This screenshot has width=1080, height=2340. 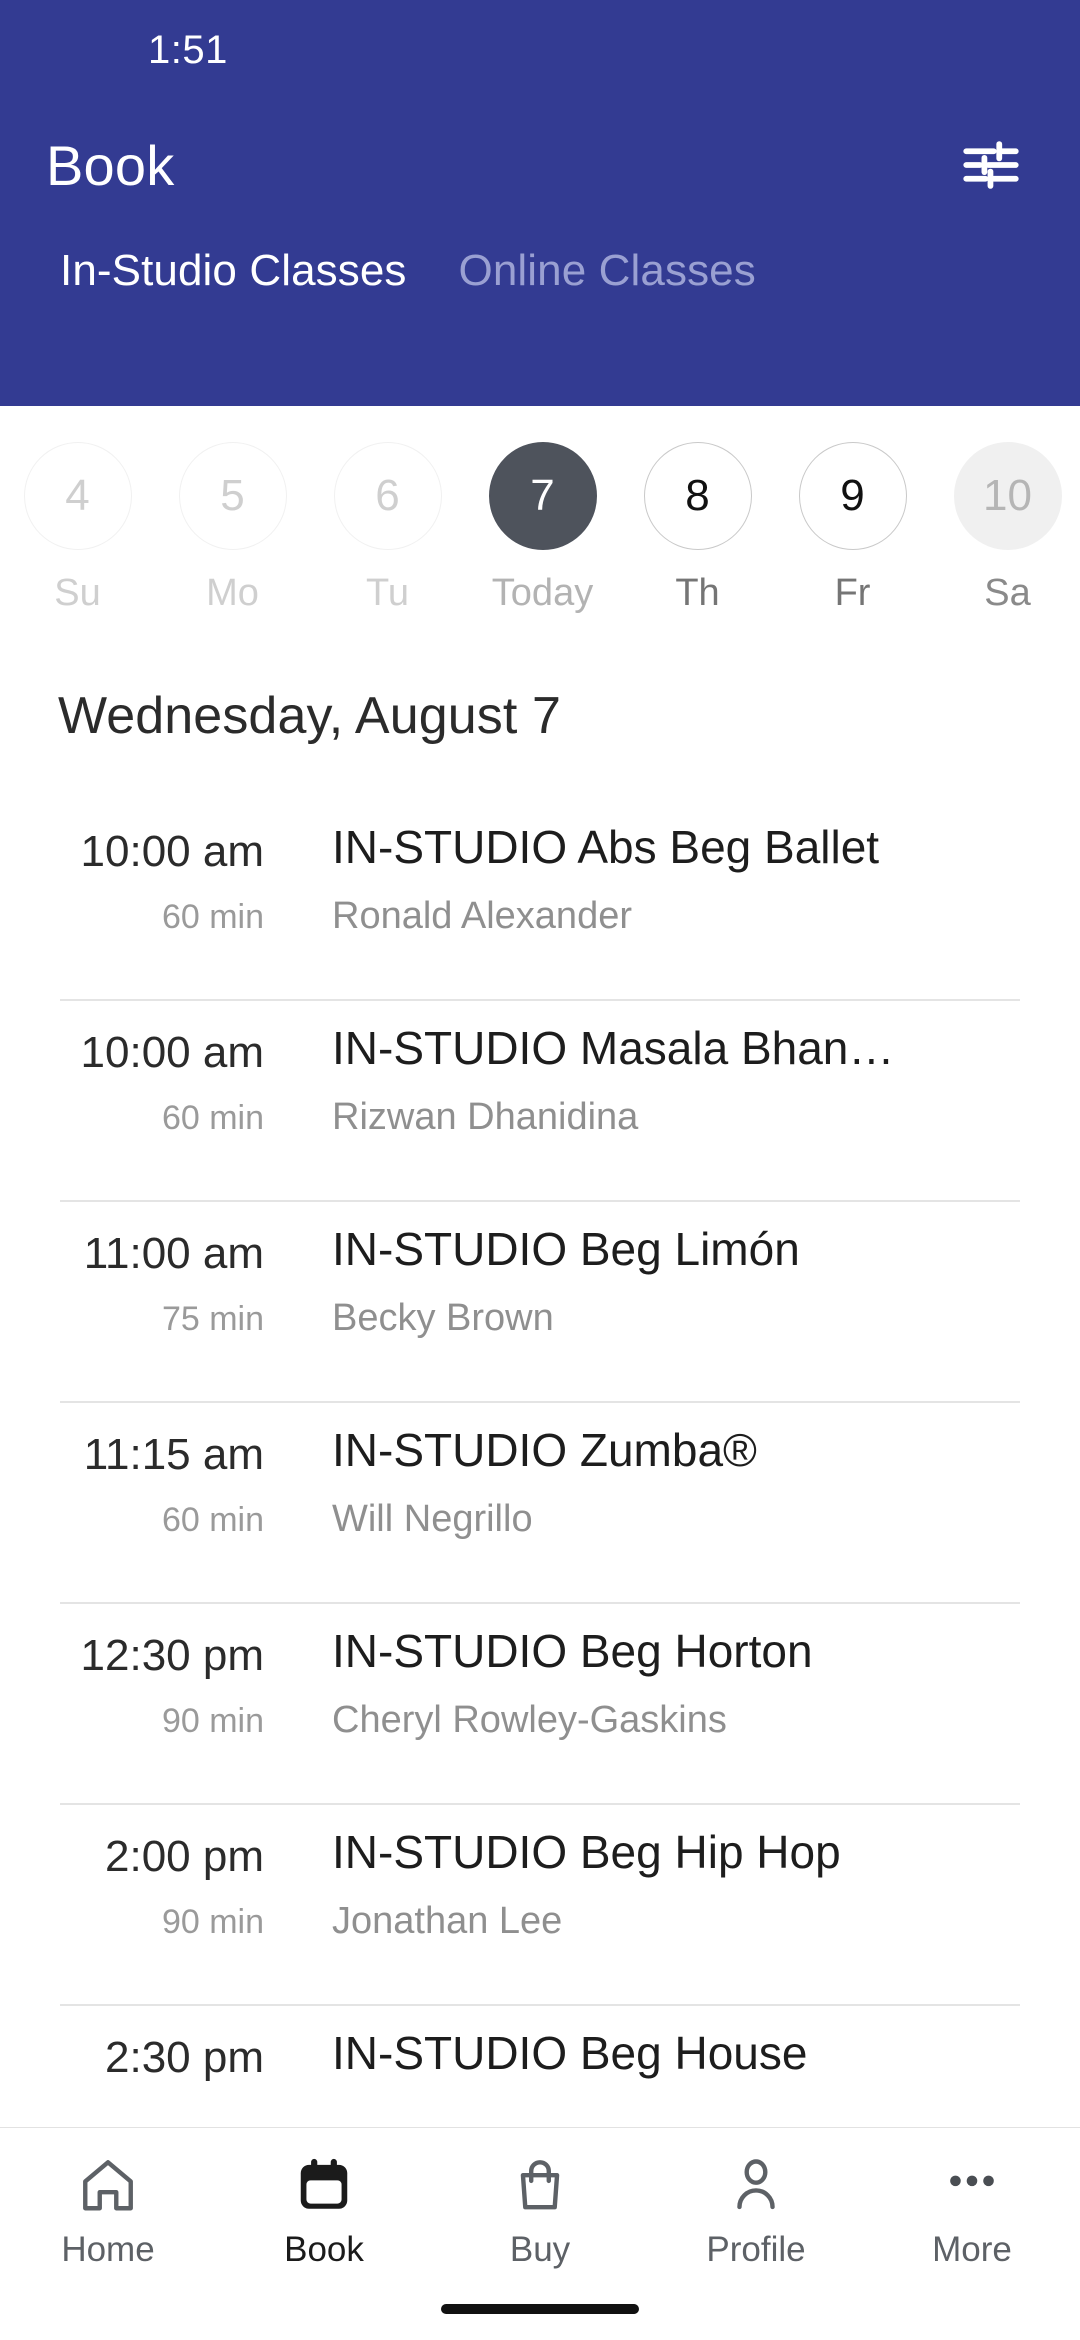 What do you see at coordinates (172, 1655) in the screenshot?
I see `class-start-time: 12:30 pm` at bounding box center [172, 1655].